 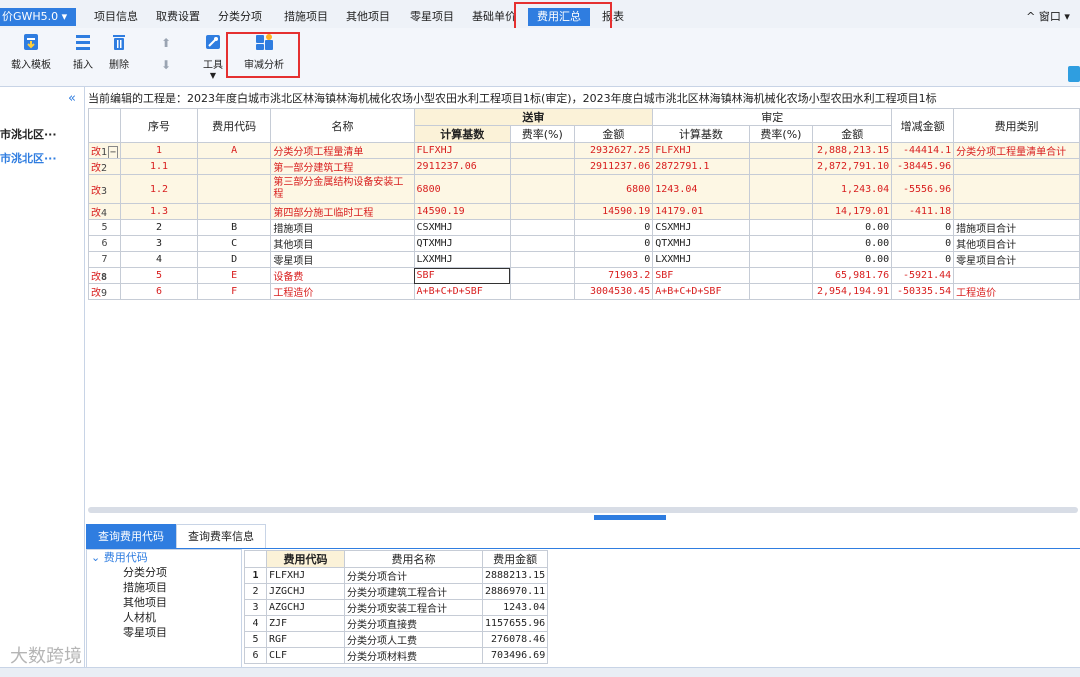 What do you see at coordinates (923, 189) in the screenshot?
I see `cell-diff: -5556.96` at bounding box center [923, 189].